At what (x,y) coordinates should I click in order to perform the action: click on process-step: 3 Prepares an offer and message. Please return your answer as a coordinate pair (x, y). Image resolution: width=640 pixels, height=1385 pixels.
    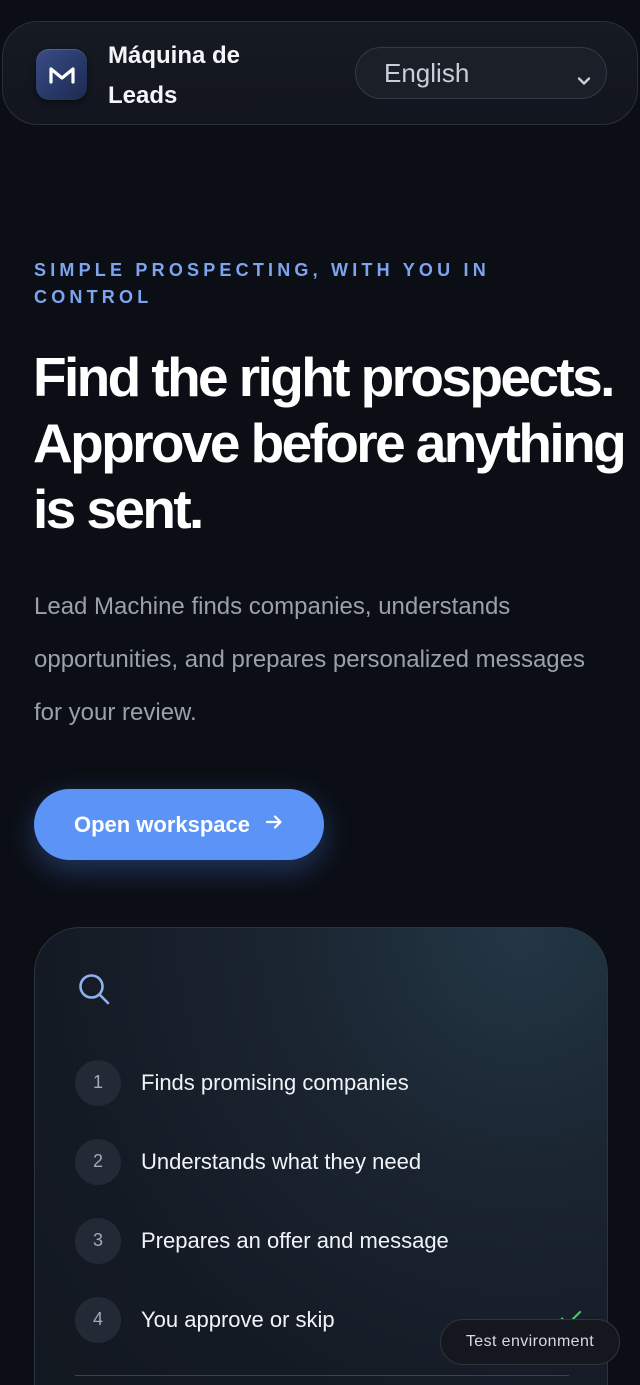
    Looking at the image, I should click on (325, 1240).